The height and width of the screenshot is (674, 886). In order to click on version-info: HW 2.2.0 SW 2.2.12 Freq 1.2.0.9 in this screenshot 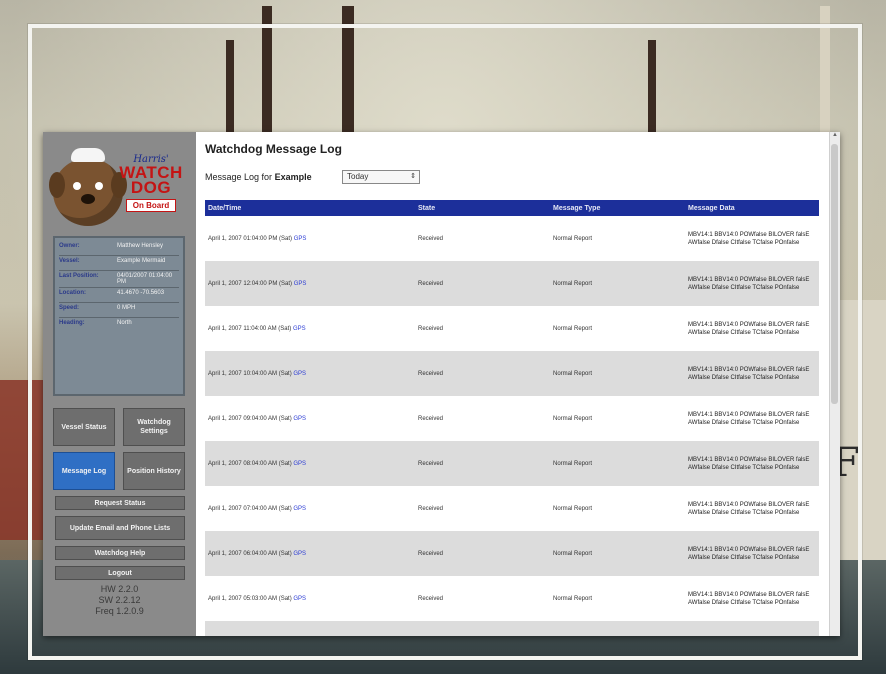, I will do `click(119, 600)`.